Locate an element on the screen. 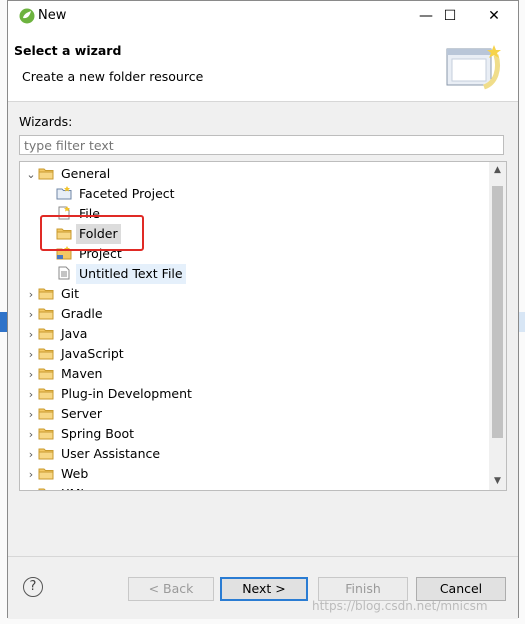  scroll-up-arrow: ▲ is located at coordinates (497, 170).